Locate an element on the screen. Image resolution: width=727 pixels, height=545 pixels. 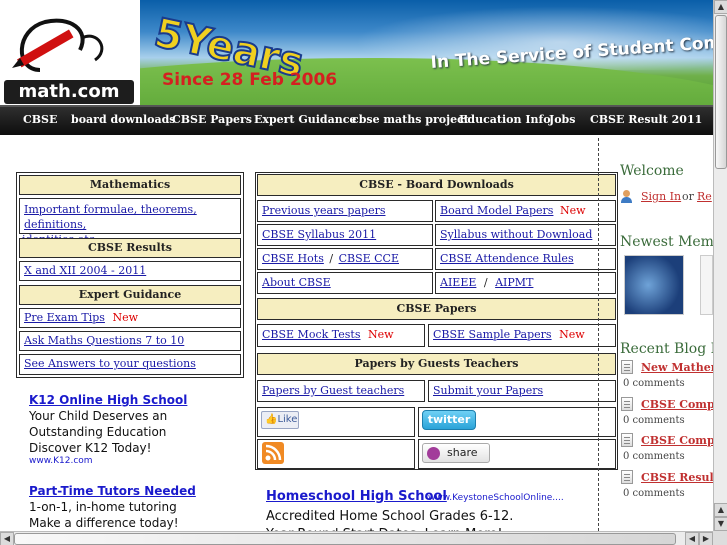
nav-cbse: CBSE is located at coordinates (40, 121).